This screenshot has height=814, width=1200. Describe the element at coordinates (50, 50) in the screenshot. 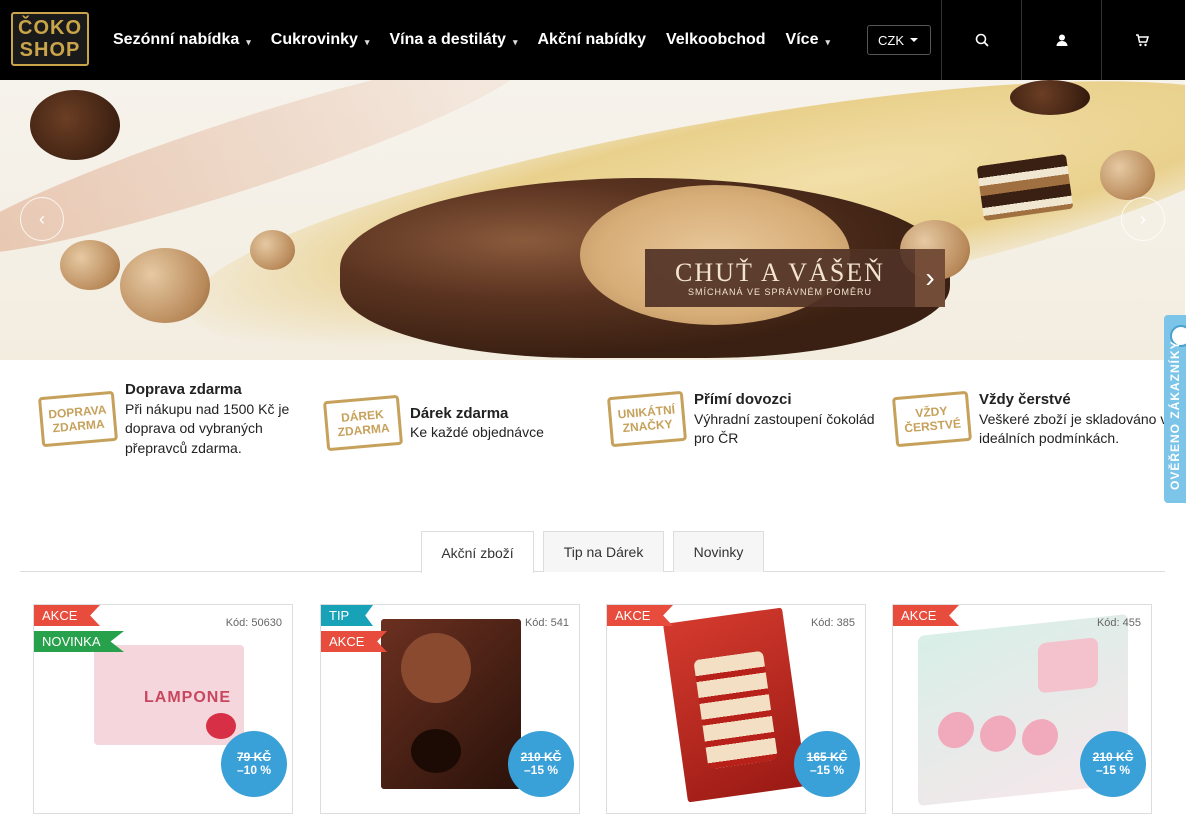

I see `logo-line-2: SHOP` at that location.